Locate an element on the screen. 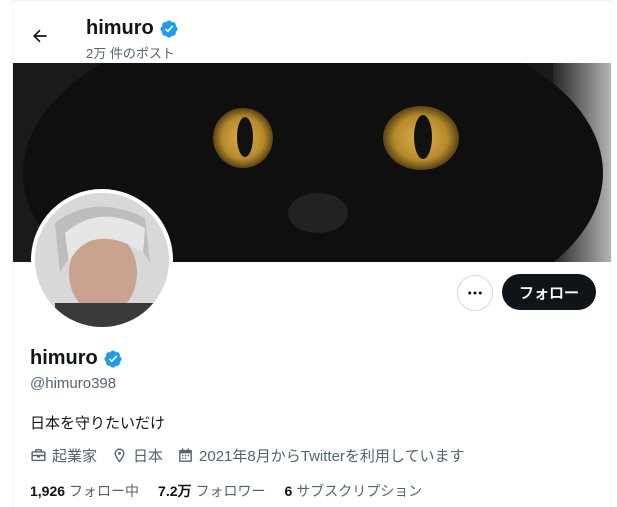 The height and width of the screenshot is (507, 617). post-count: 2万 件のポスト is located at coordinates (130, 53).